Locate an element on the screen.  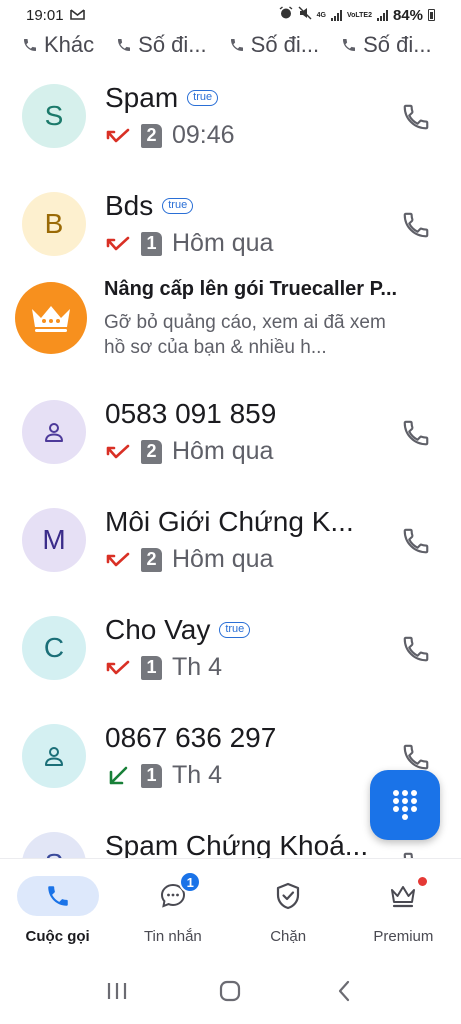
recent-apps-button is located at coordinates (117, 991).